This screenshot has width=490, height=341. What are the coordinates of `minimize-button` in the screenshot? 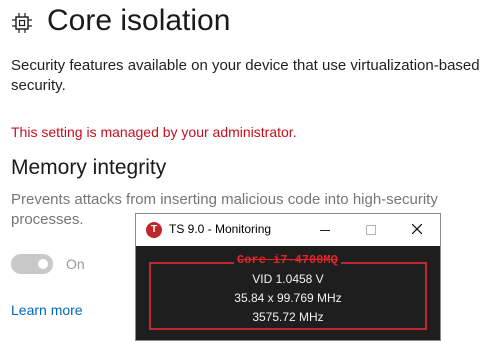 It's located at (325, 230).